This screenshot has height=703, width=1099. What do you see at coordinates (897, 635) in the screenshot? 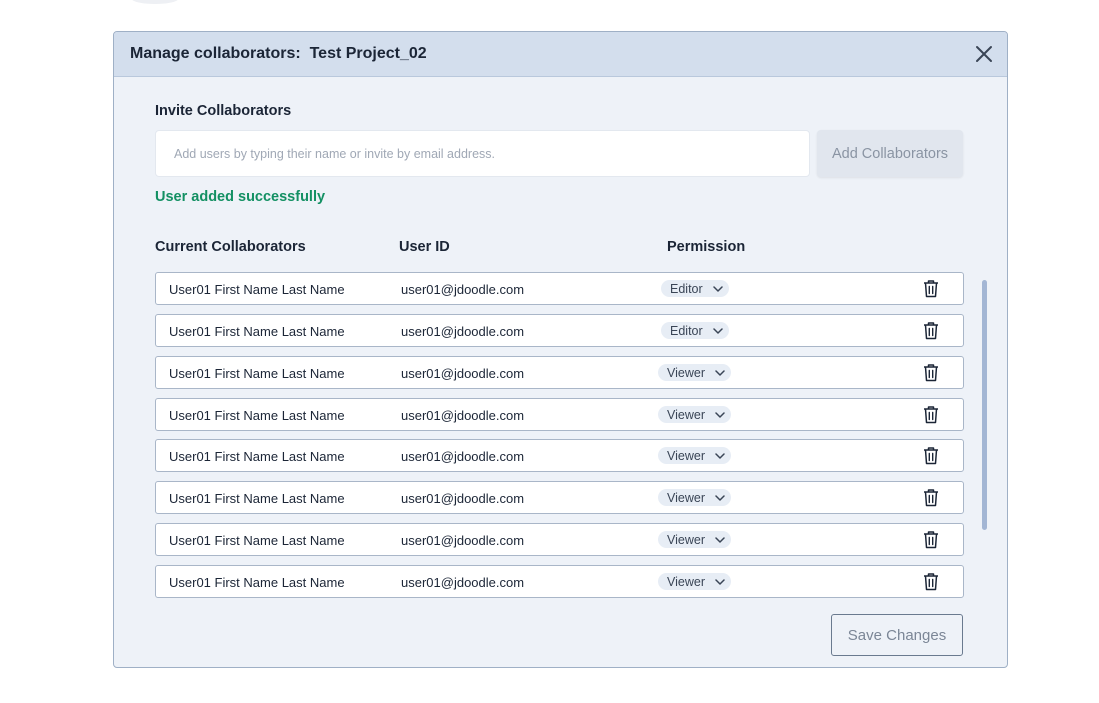
I see `save-changes-button: Save Changes` at bounding box center [897, 635].